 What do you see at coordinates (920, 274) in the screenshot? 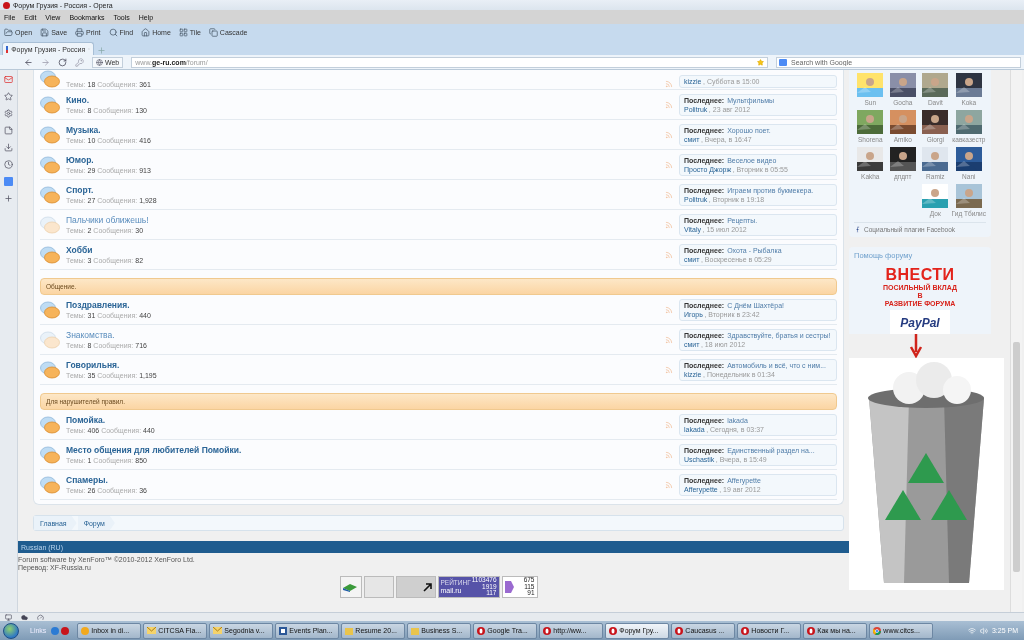
I see `donate-headline: ВНЕСТИ` at bounding box center [920, 274].